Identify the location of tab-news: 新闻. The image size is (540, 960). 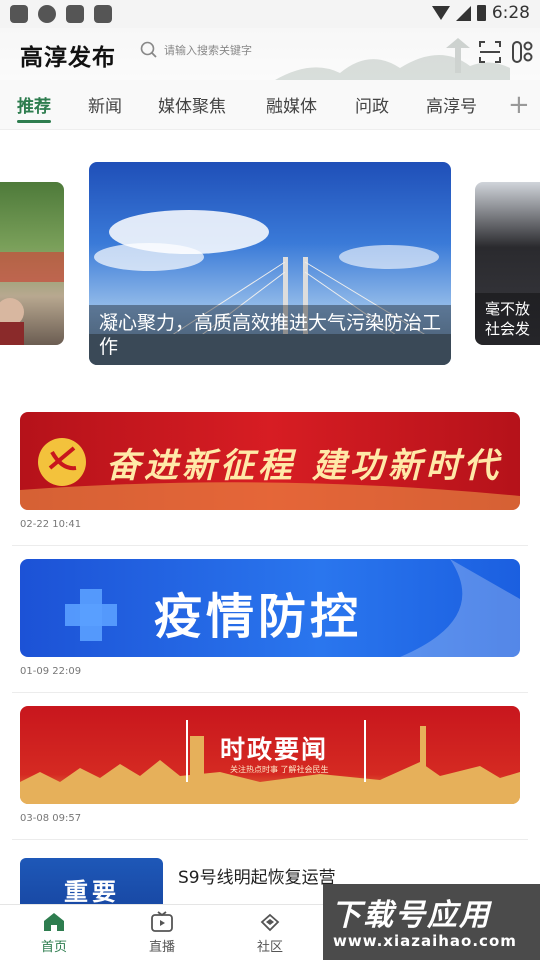
(105, 107).